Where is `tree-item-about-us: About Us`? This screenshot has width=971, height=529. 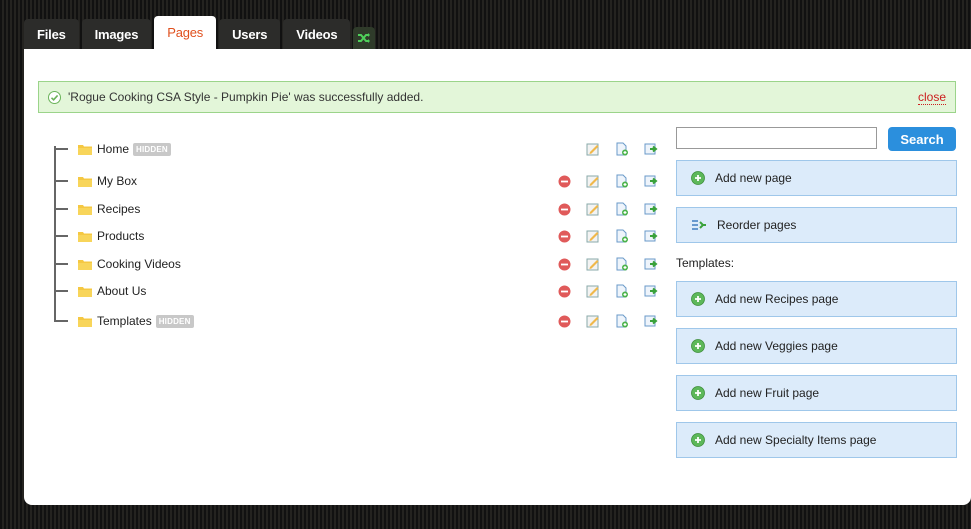
tree-item-about-us: About Us is located at coordinates (374, 291).